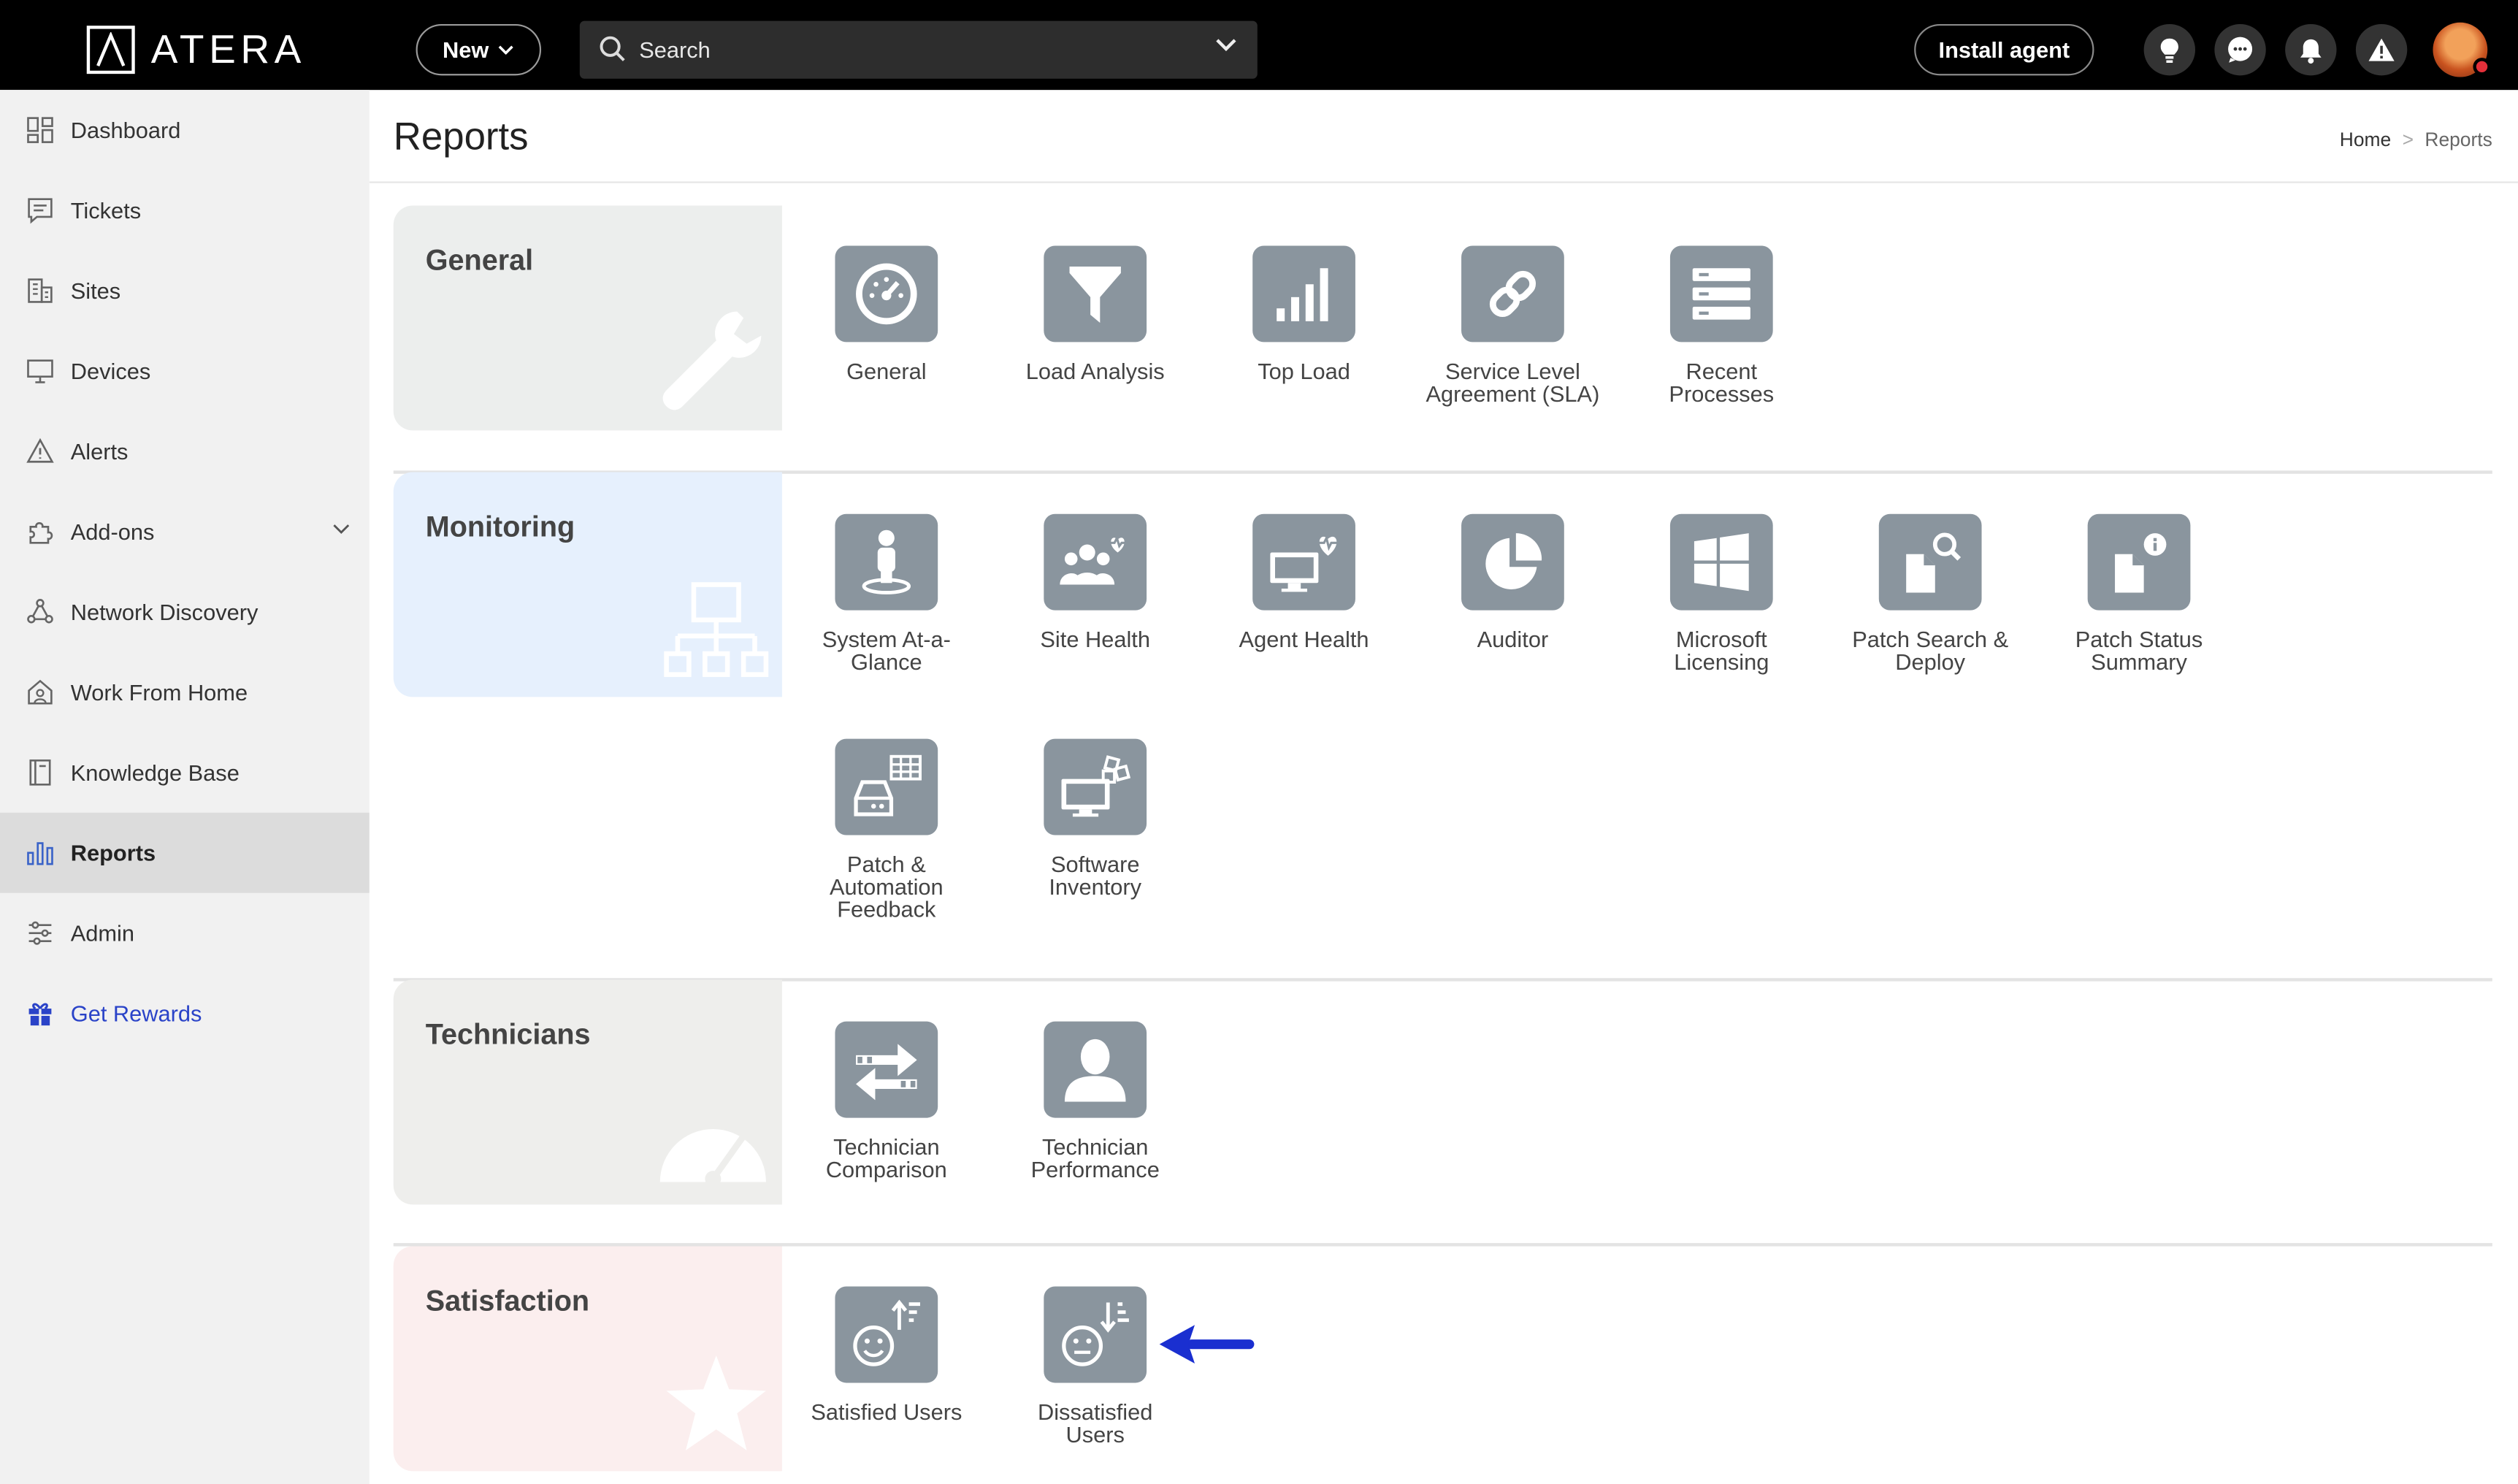 This screenshot has height=1484, width=2518. I want to click on status-badge, so click(2482, 67).